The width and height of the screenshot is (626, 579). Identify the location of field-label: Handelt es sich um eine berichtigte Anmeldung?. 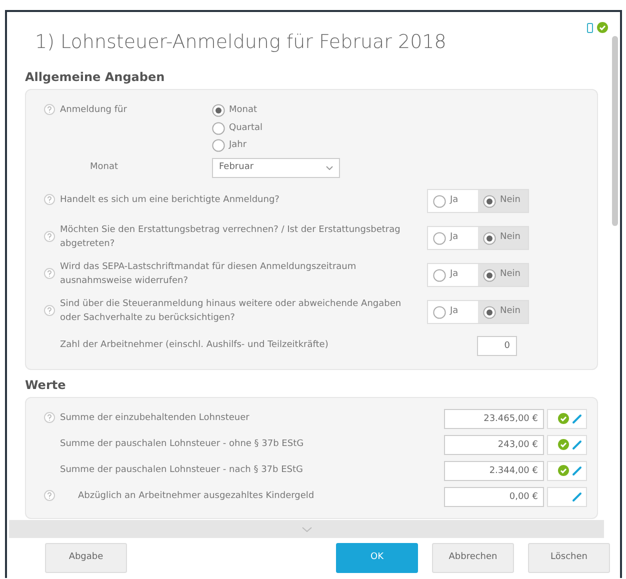
(170, 201).